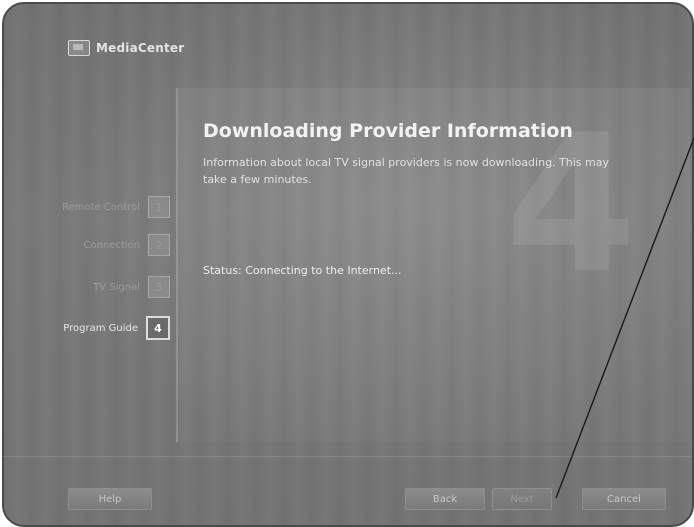 The width and height of the screenshot is (694, 527). I want to click on callout-line, so click(624, 318).